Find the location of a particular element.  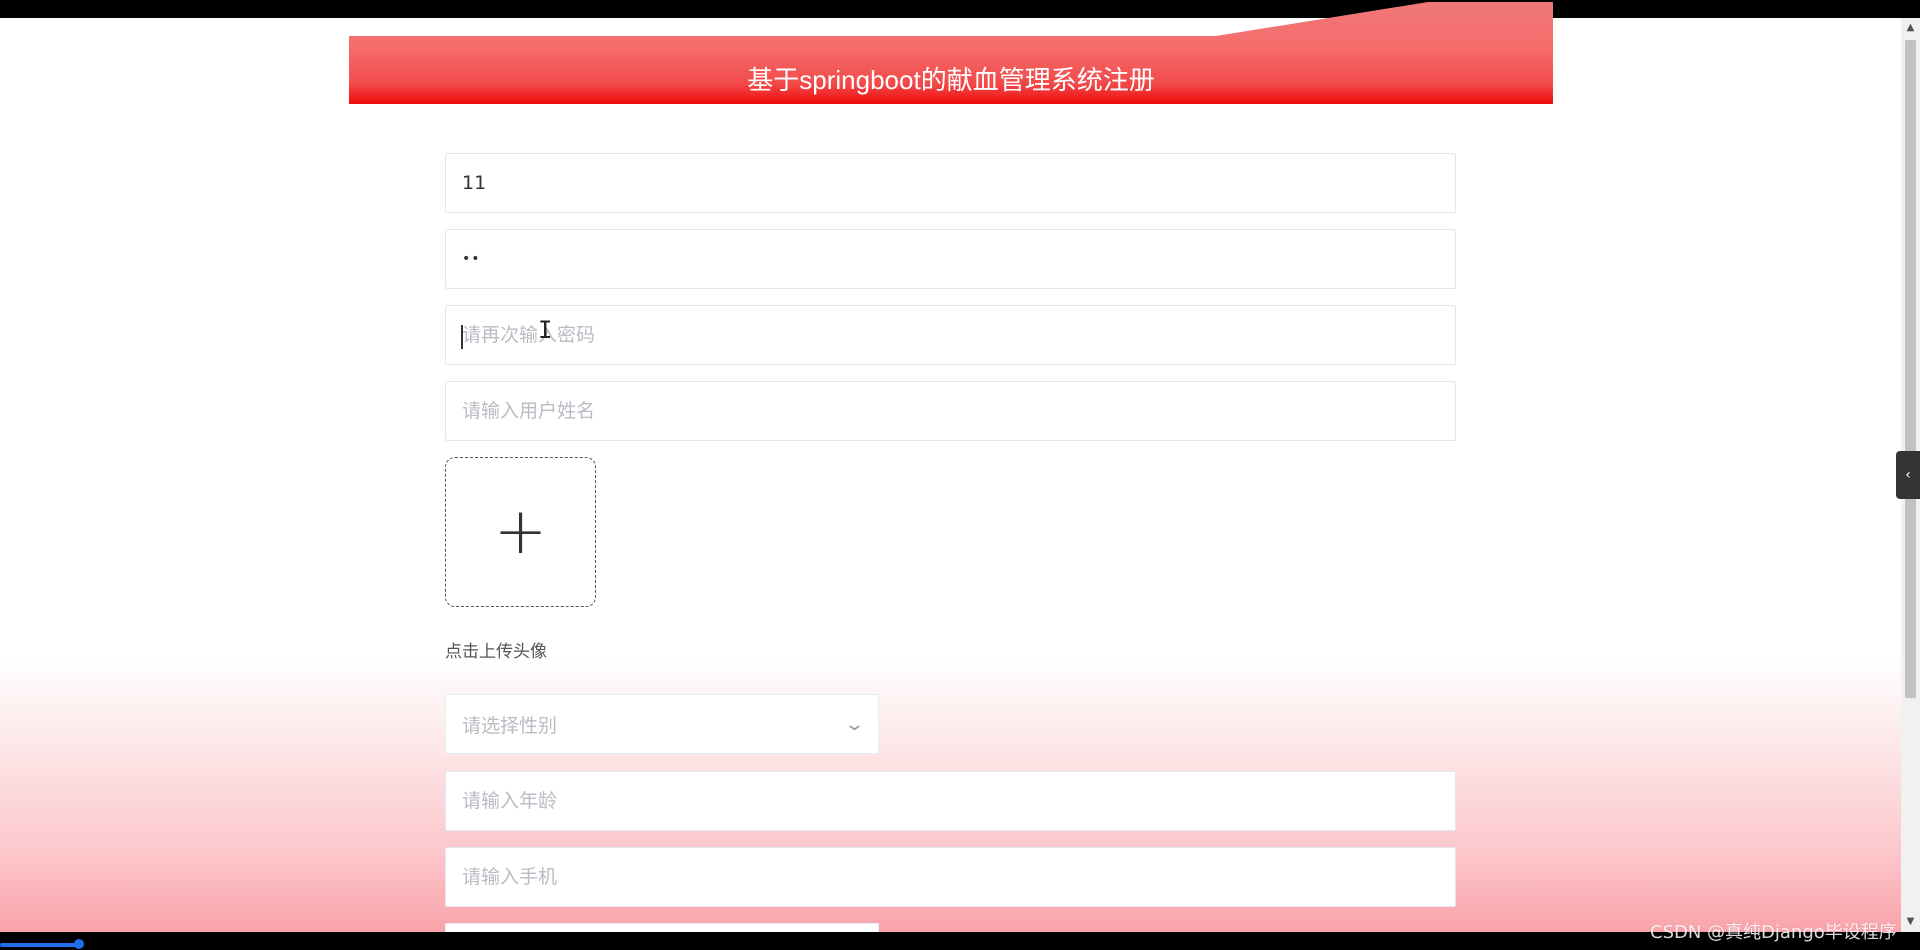

side-panel-toggle: ‹ is located at coordinates (1908, 475).